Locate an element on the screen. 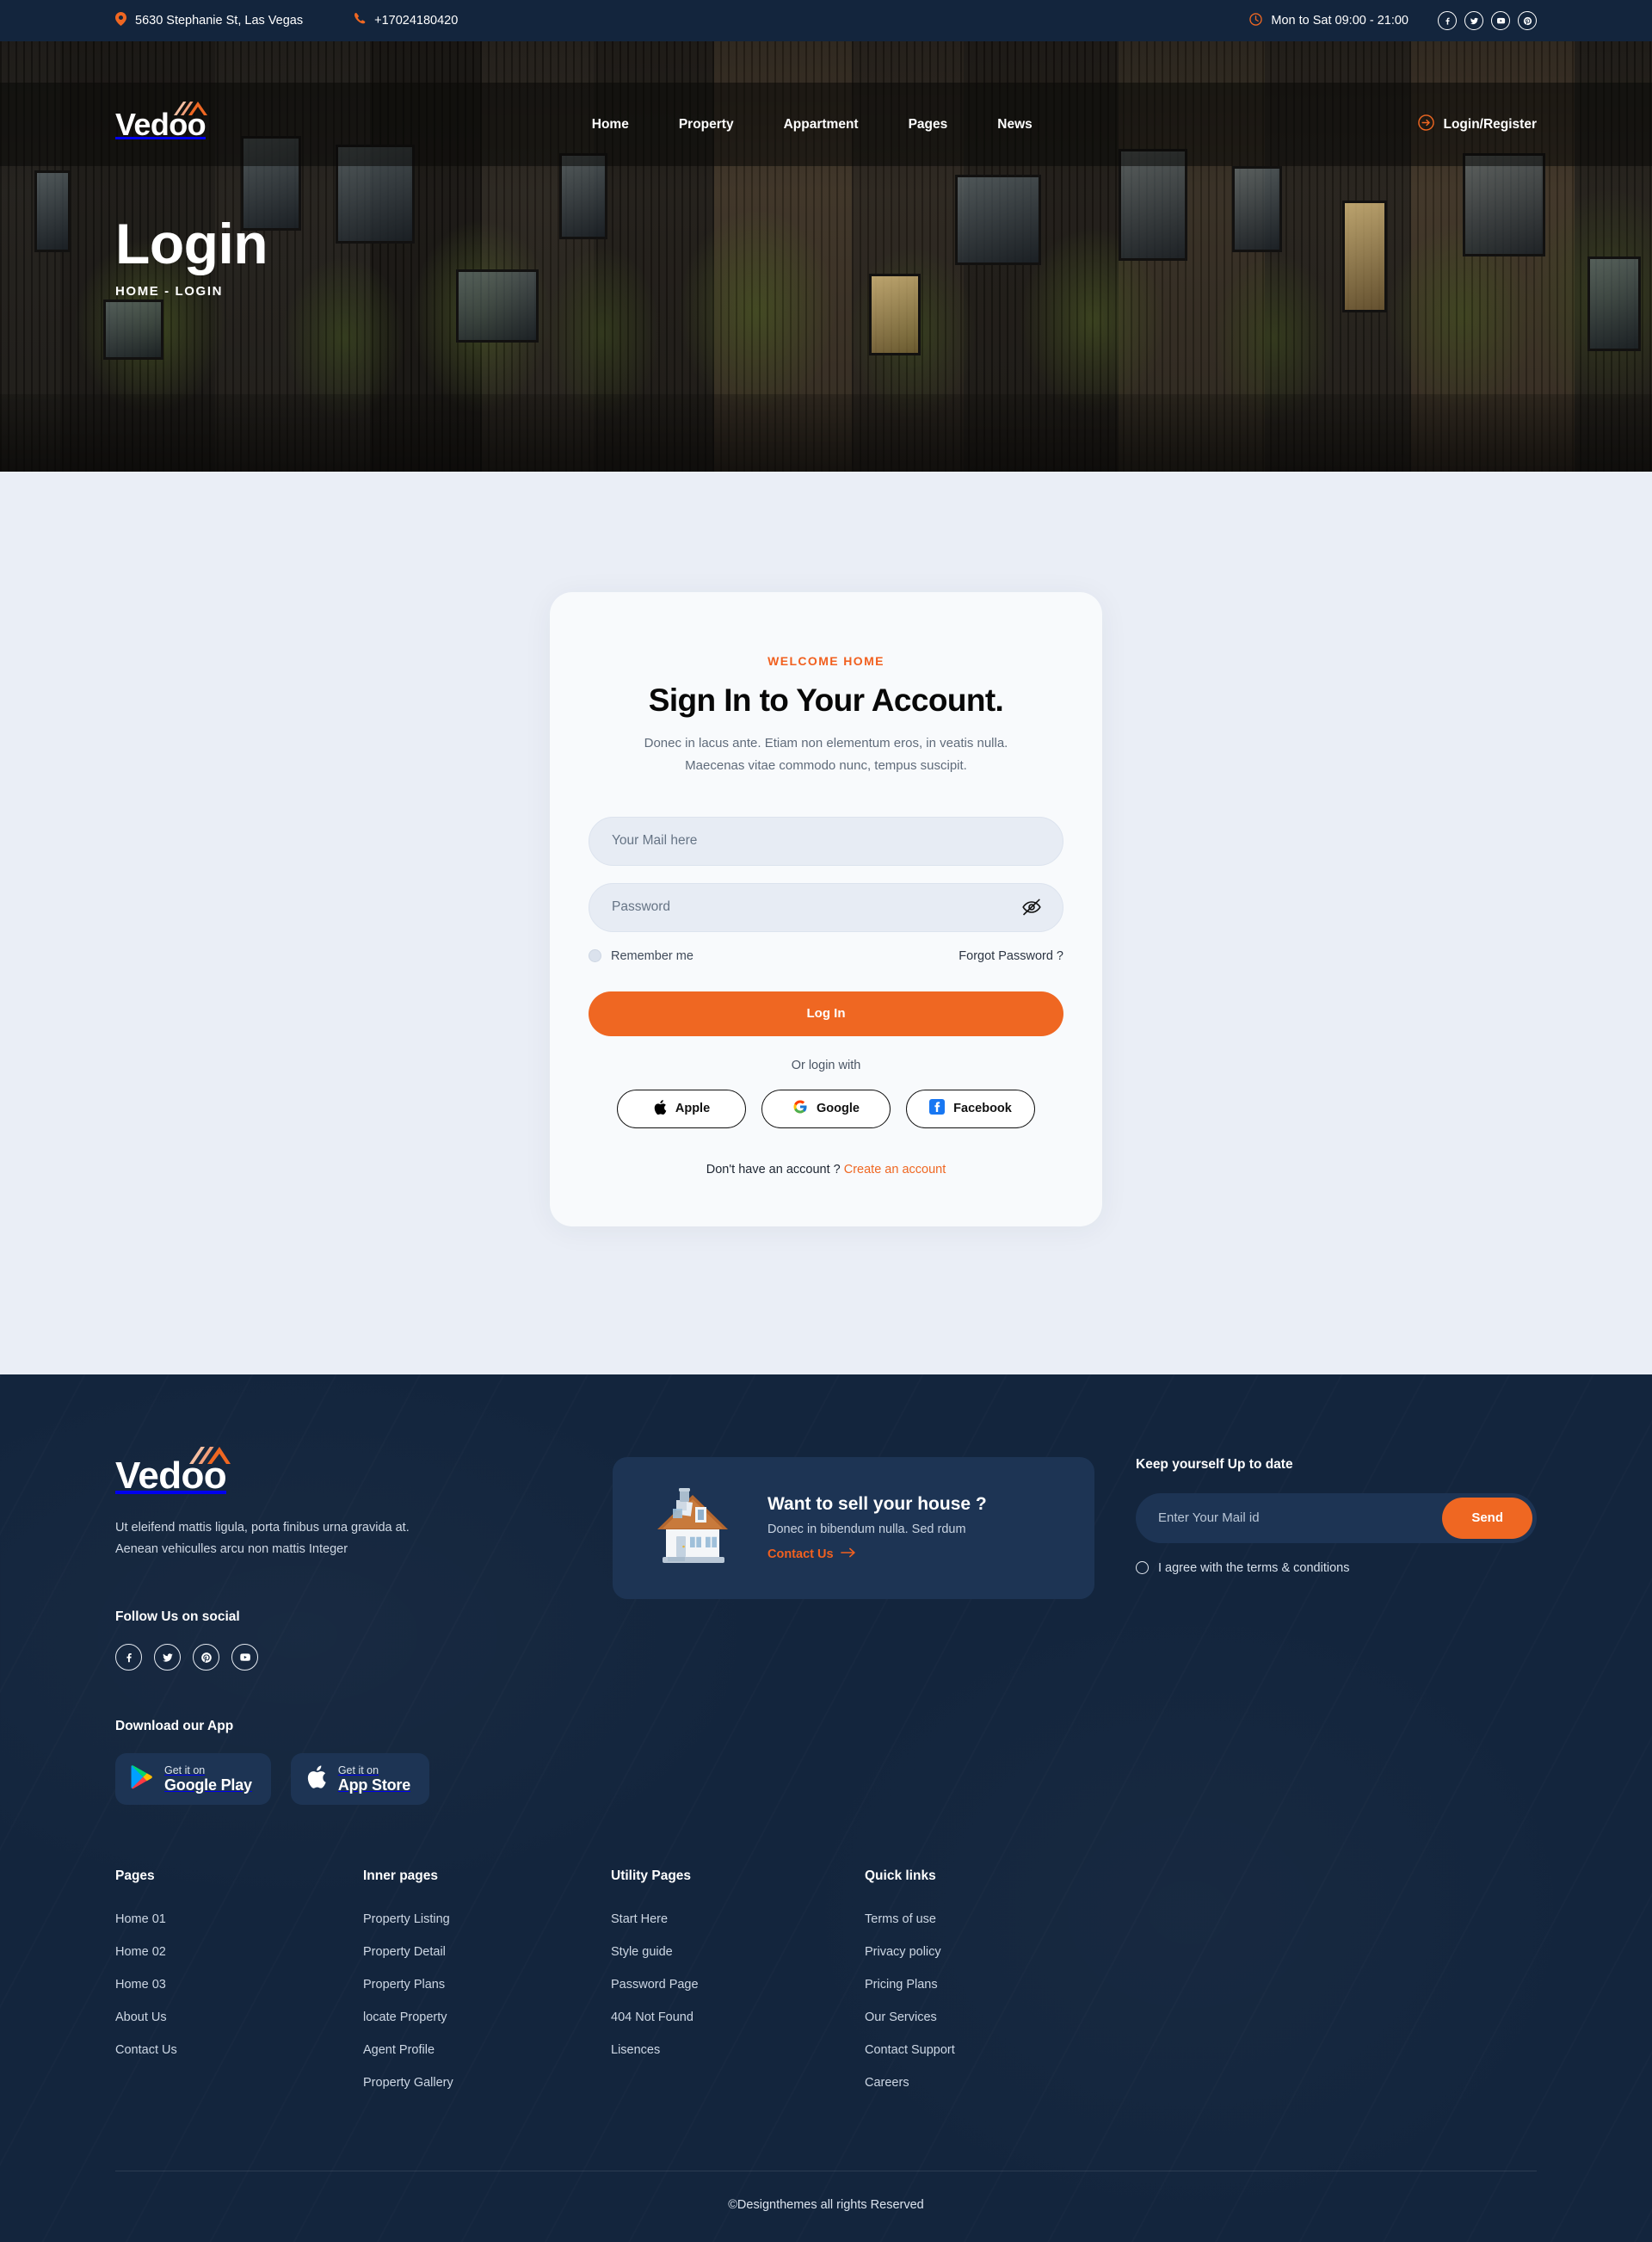 This screenshot has width=1652, height=2242. nav-item-property: Property is located at coordinates (706, 125).